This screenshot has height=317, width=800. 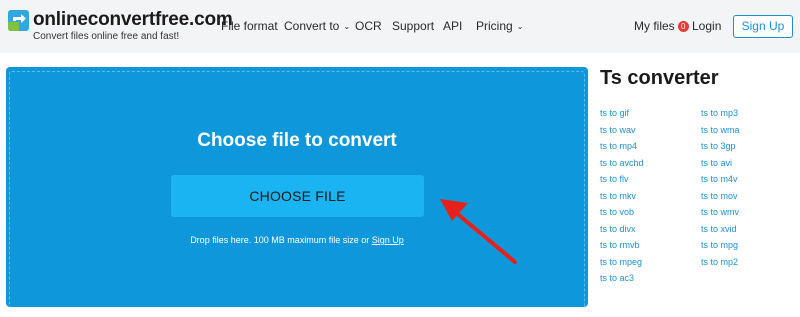 I want to click on my-files-label: My files, so click(x=654, y=26).